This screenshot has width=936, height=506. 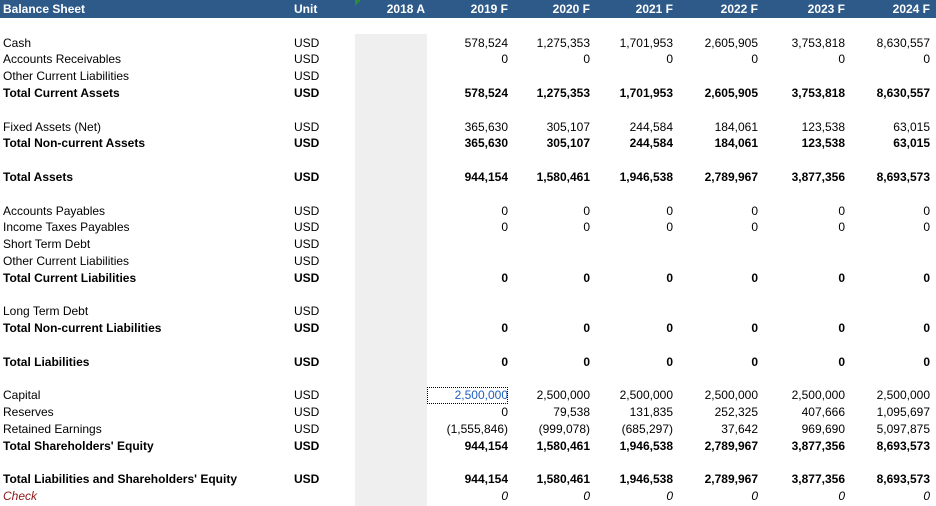 I want to click on value-cell: 2,605,905, so click(x=731, y=93).